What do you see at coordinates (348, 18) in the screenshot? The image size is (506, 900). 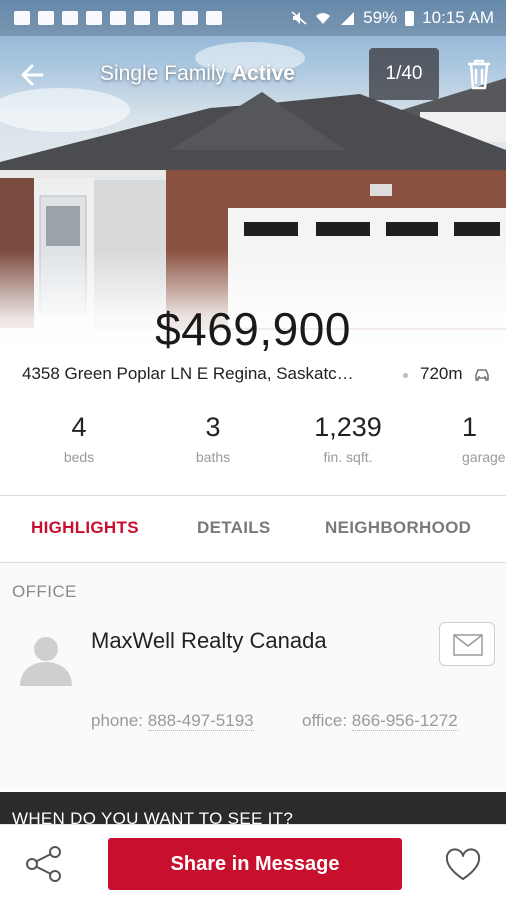 I see `signal-icon` at bounding box center [348, 18].